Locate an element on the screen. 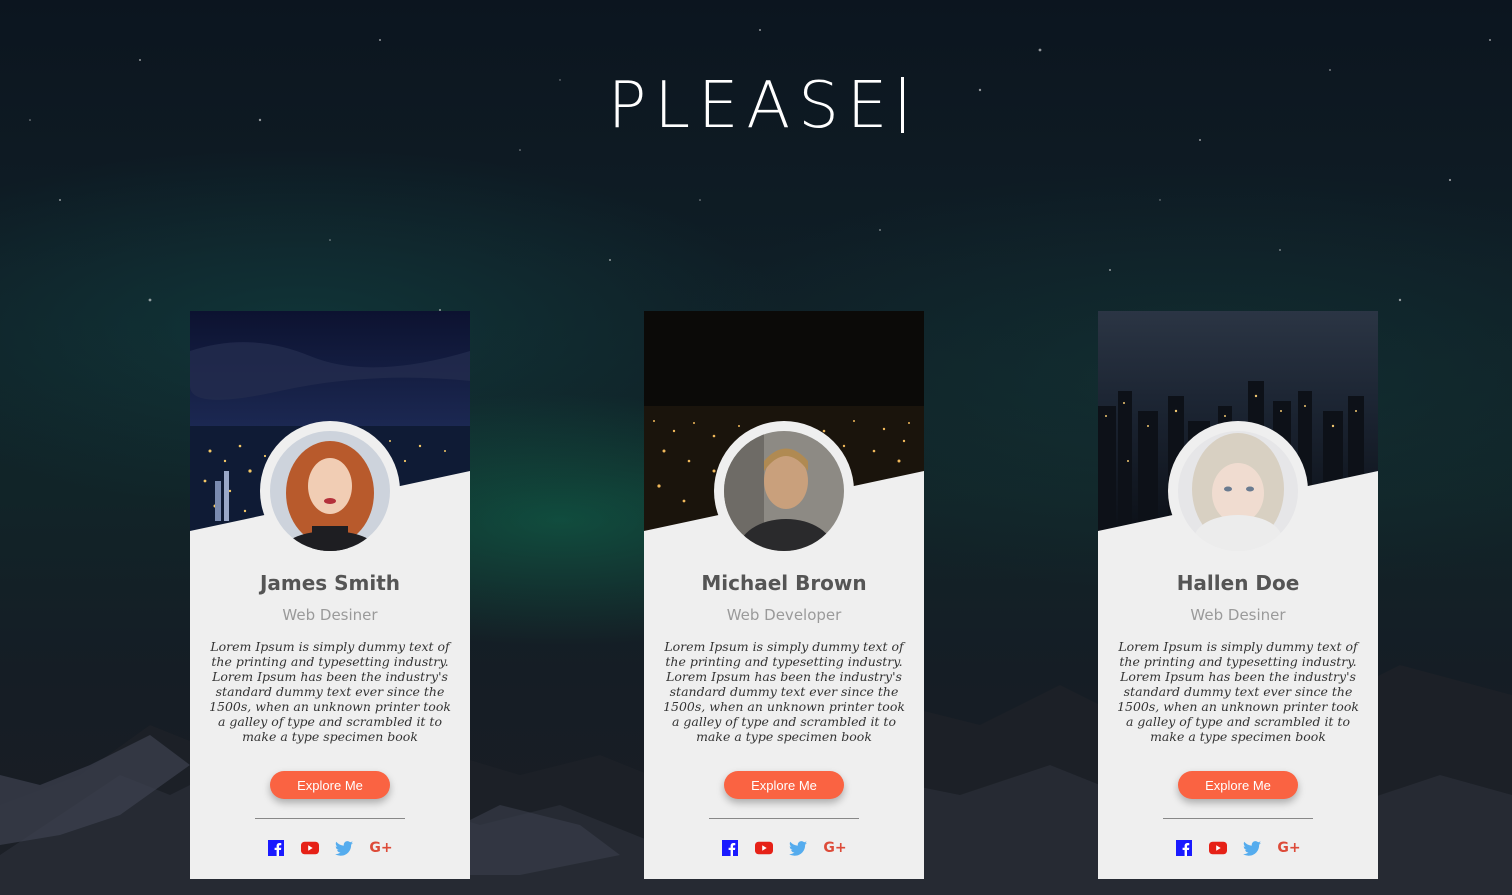 Image resolution: width=1512 pixels, height=895 pixels. heading-text: PLEASE is located at coordinates (751, 106).